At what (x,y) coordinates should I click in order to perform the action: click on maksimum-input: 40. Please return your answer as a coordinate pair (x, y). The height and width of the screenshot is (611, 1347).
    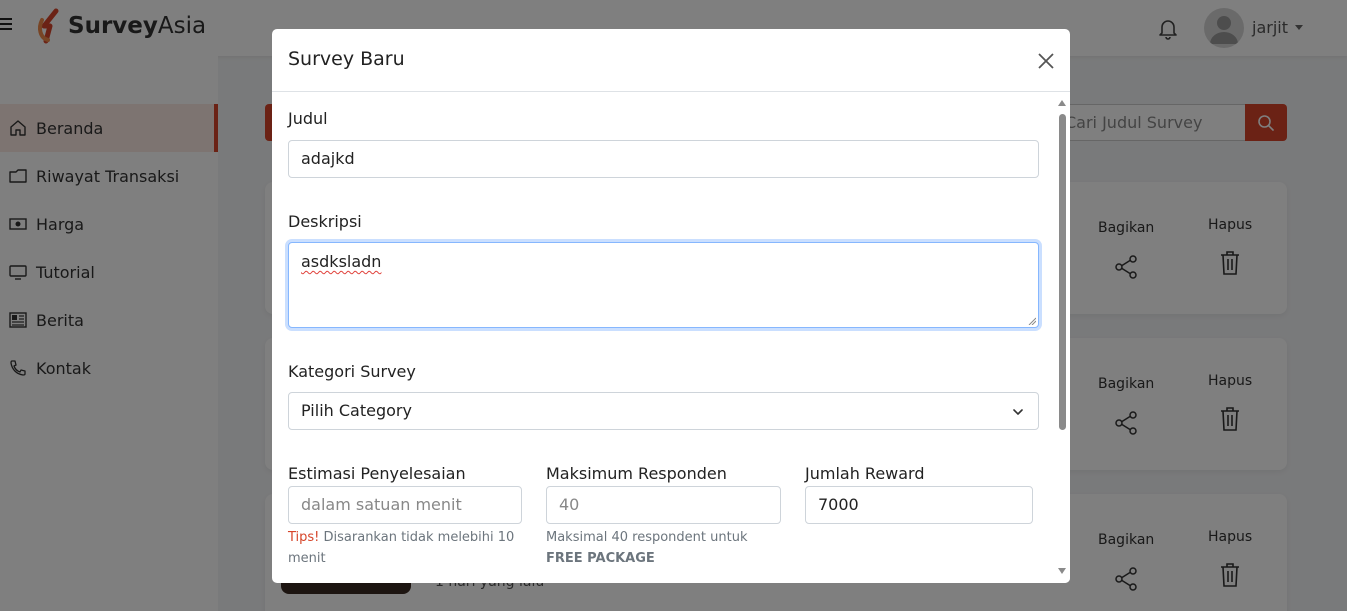
    Looking at the image, I should click on (663, 505).